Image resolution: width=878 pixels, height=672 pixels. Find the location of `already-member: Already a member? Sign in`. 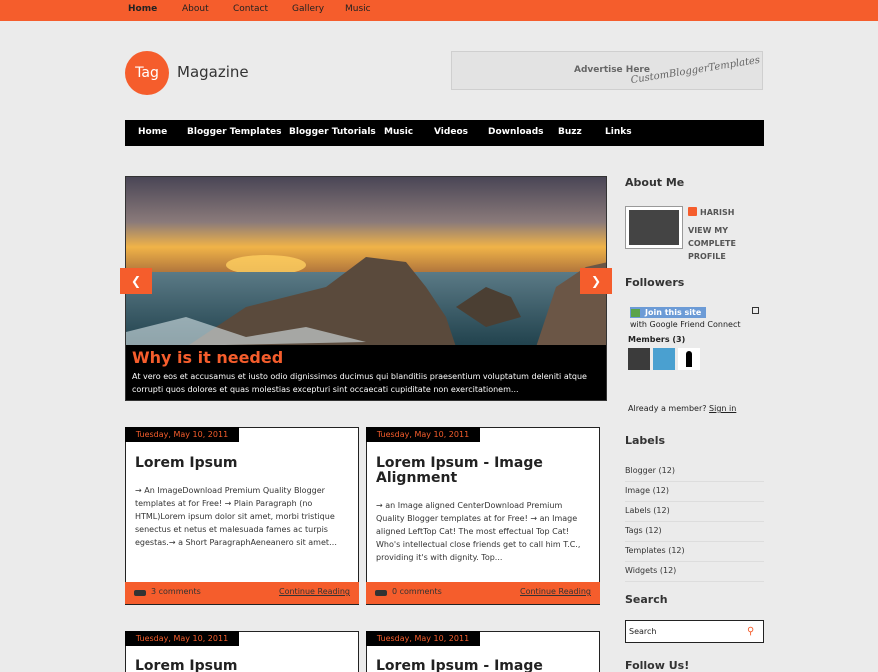

already-member: Already a member? Sign in is located at coordinates (682, 408).